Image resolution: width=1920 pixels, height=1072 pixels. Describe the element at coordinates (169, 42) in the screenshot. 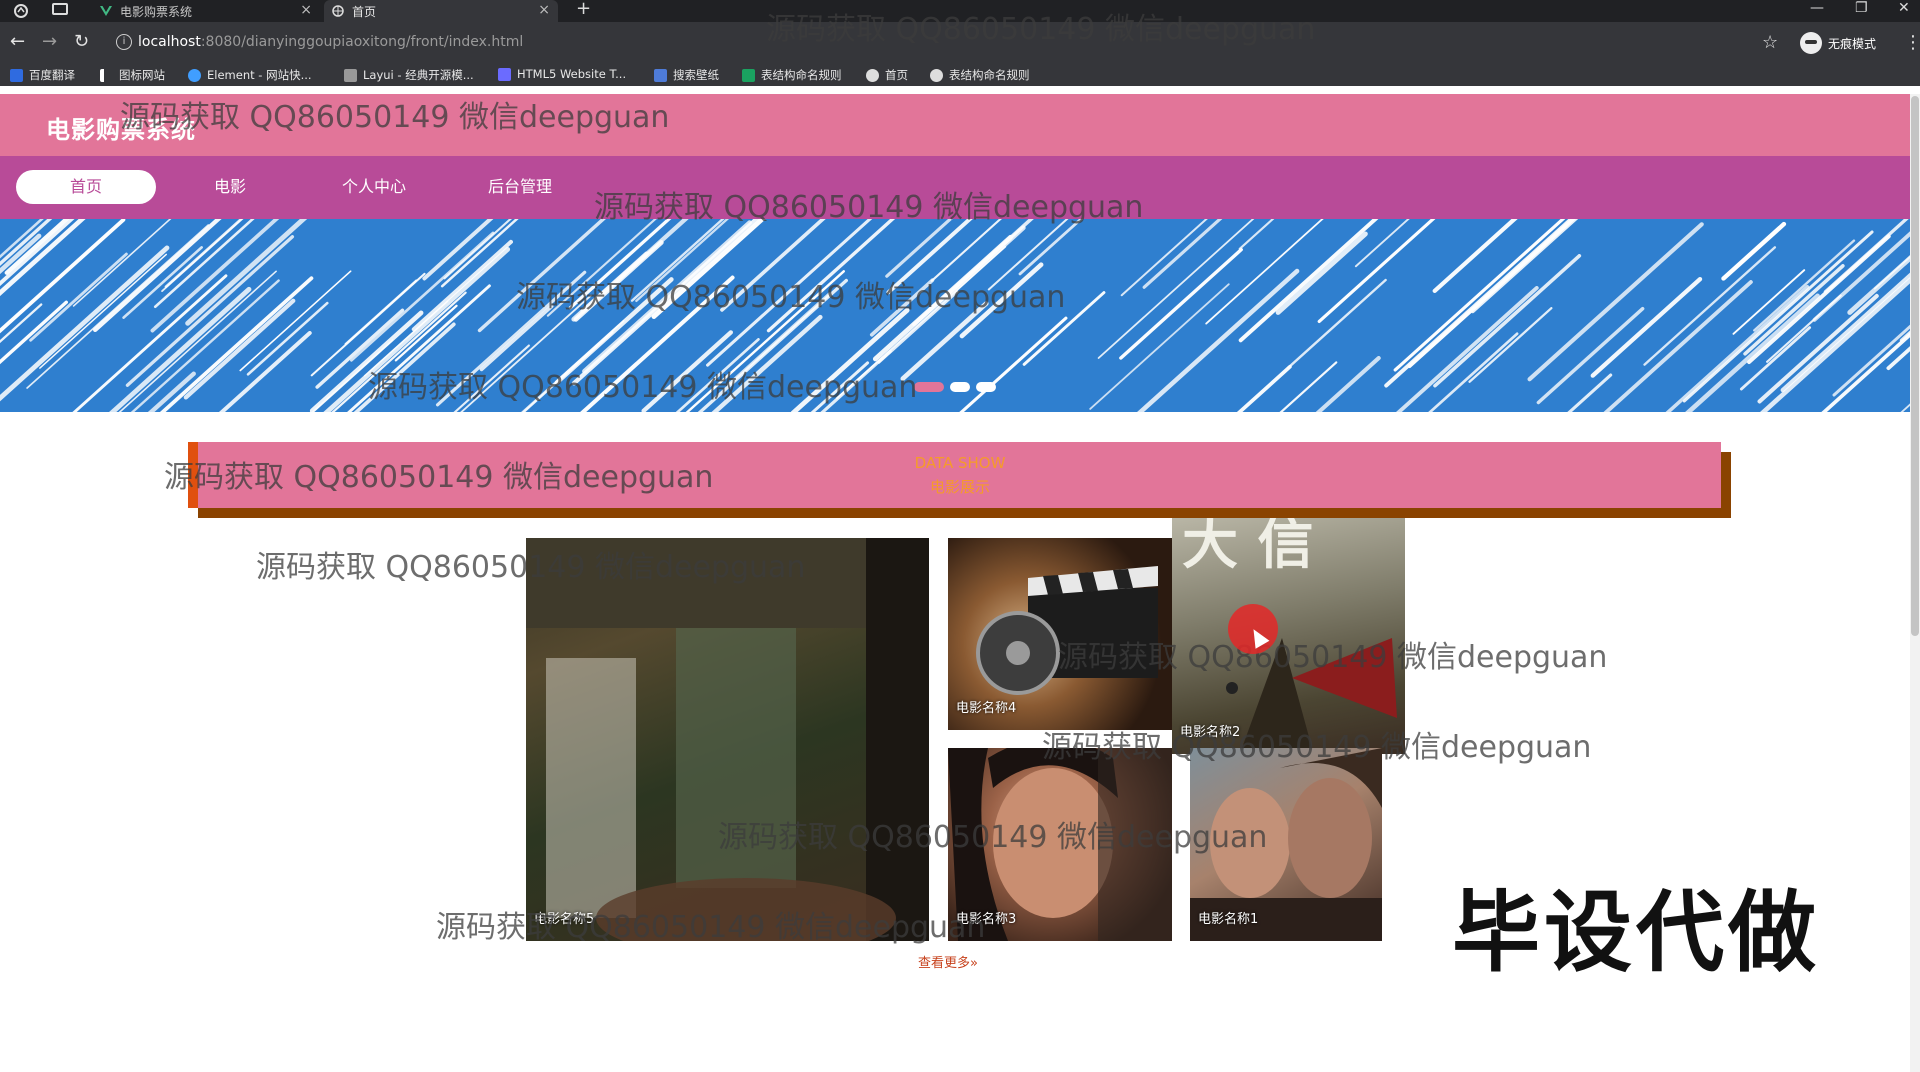

I see `url-host: localhost` at that location.